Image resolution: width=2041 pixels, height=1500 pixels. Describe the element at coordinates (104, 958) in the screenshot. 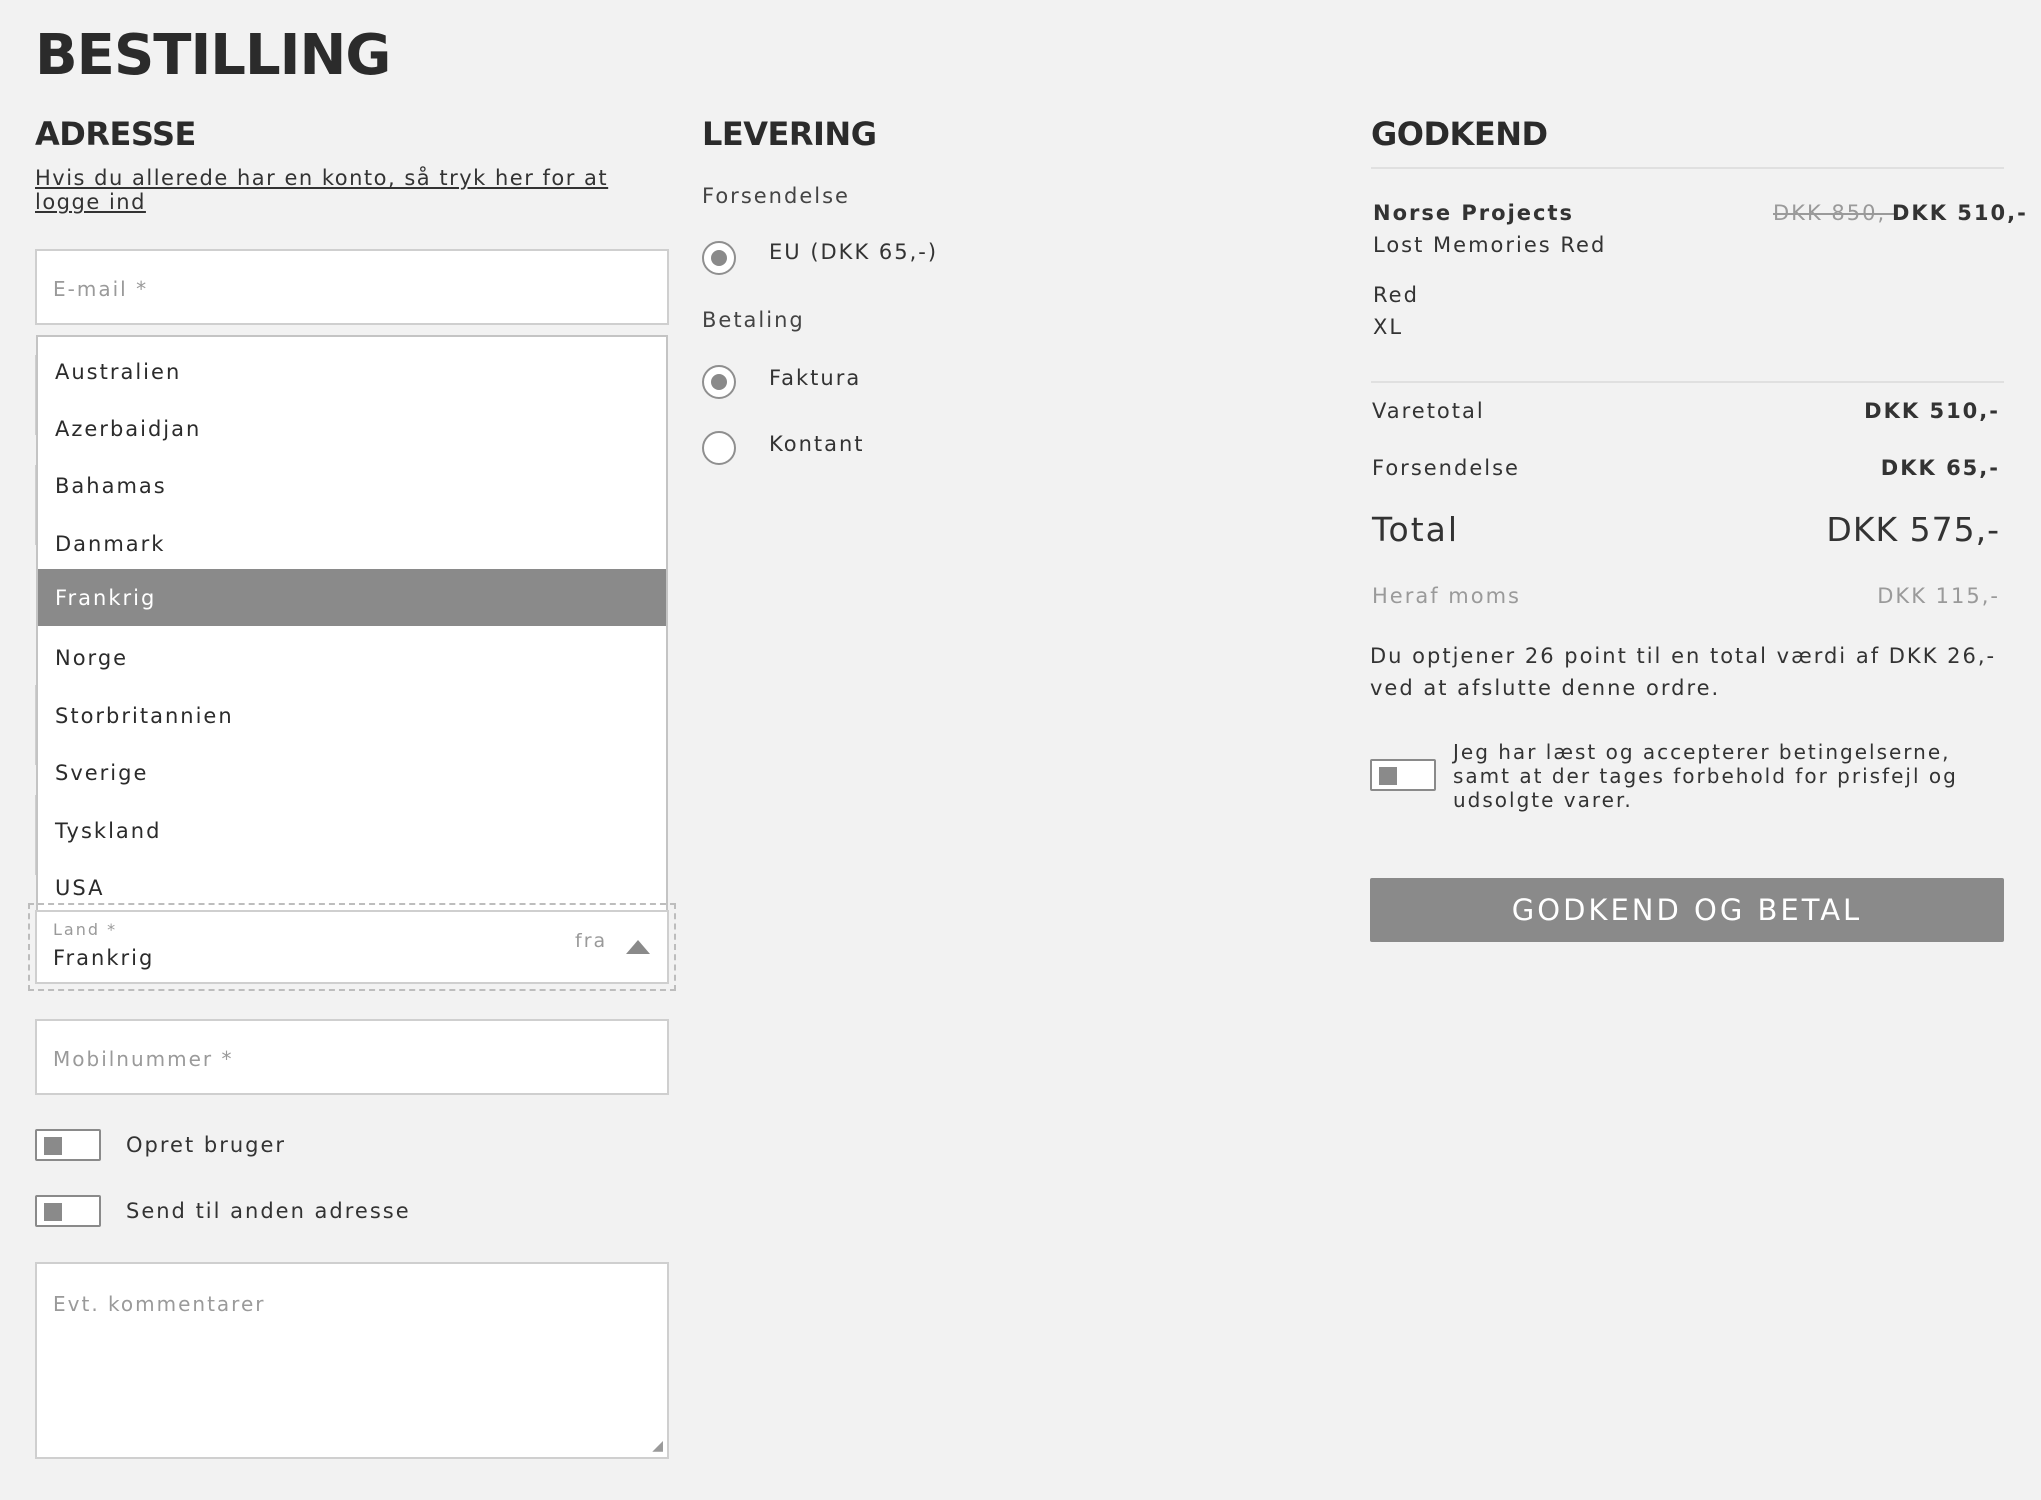

I see `country-value: Frankrig` at that location.